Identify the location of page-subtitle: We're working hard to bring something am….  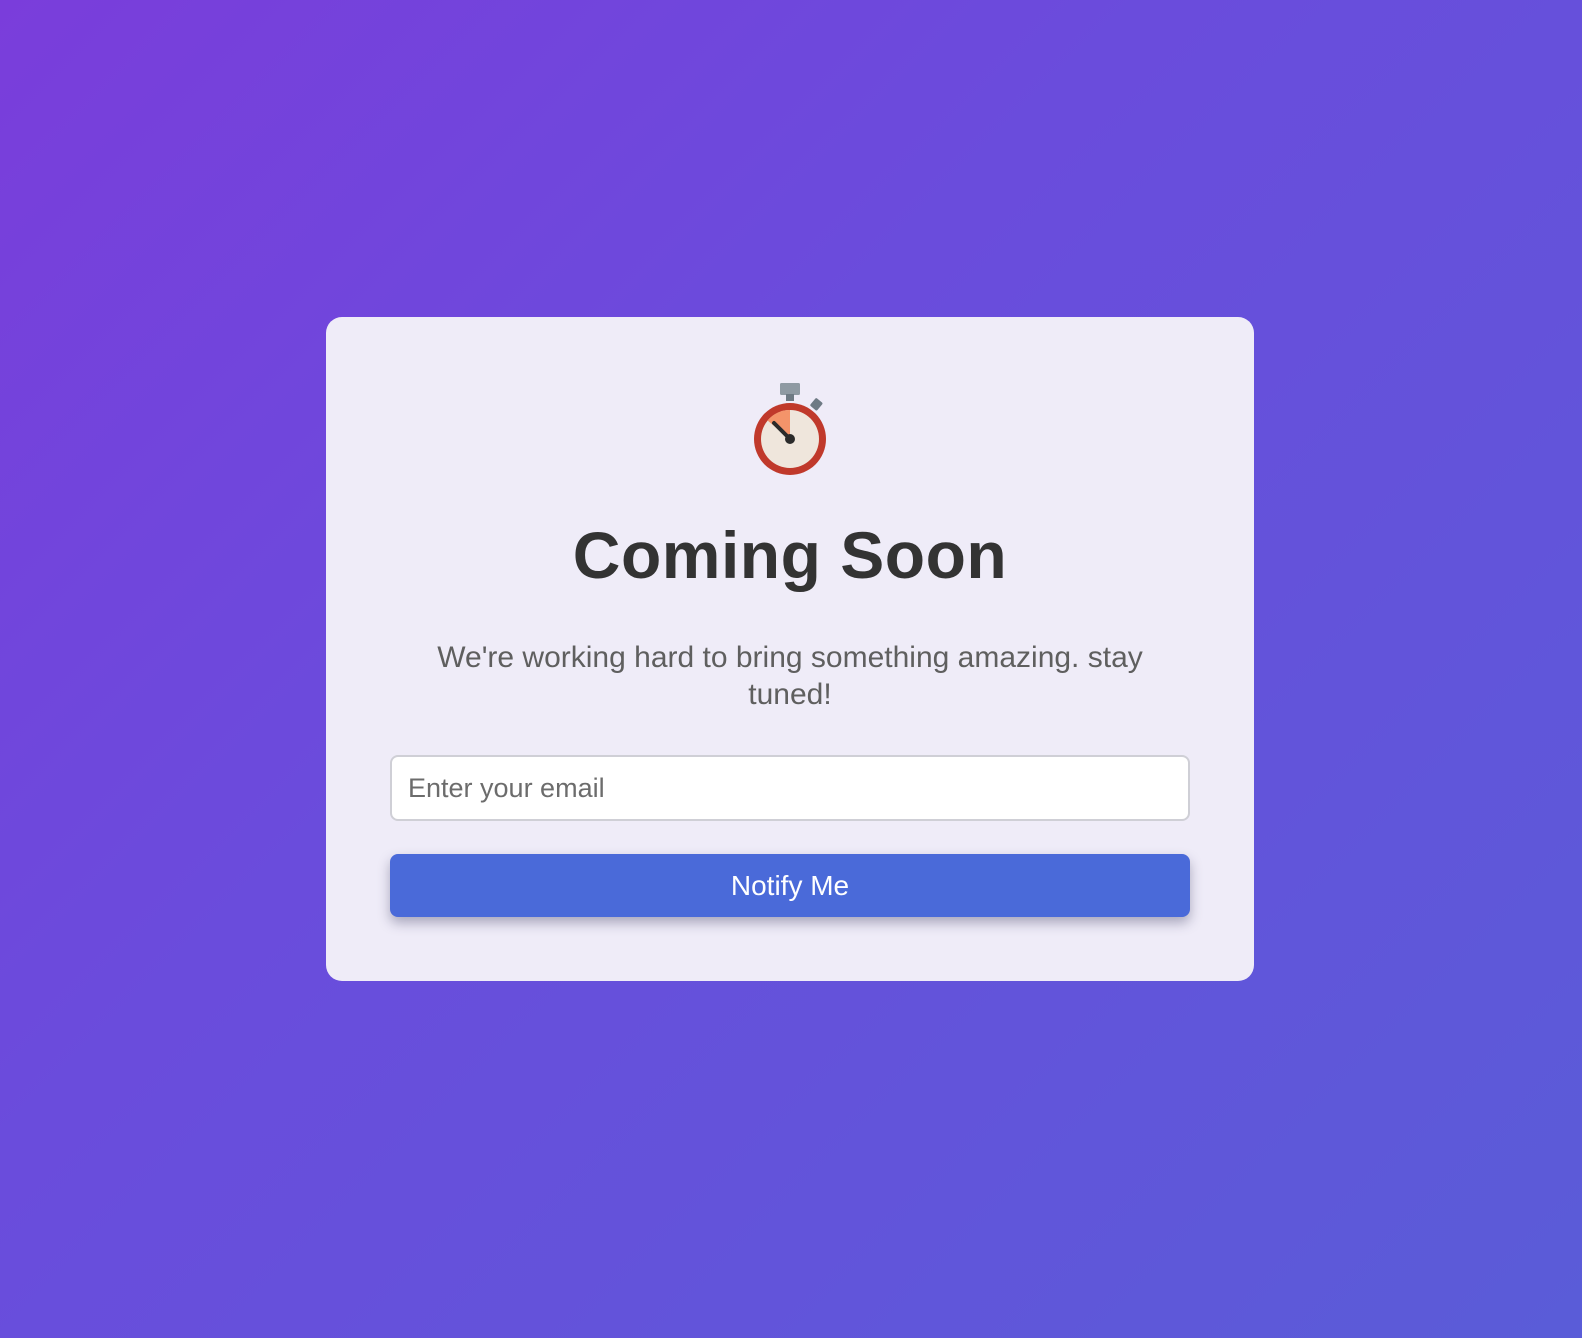
(790, 676).